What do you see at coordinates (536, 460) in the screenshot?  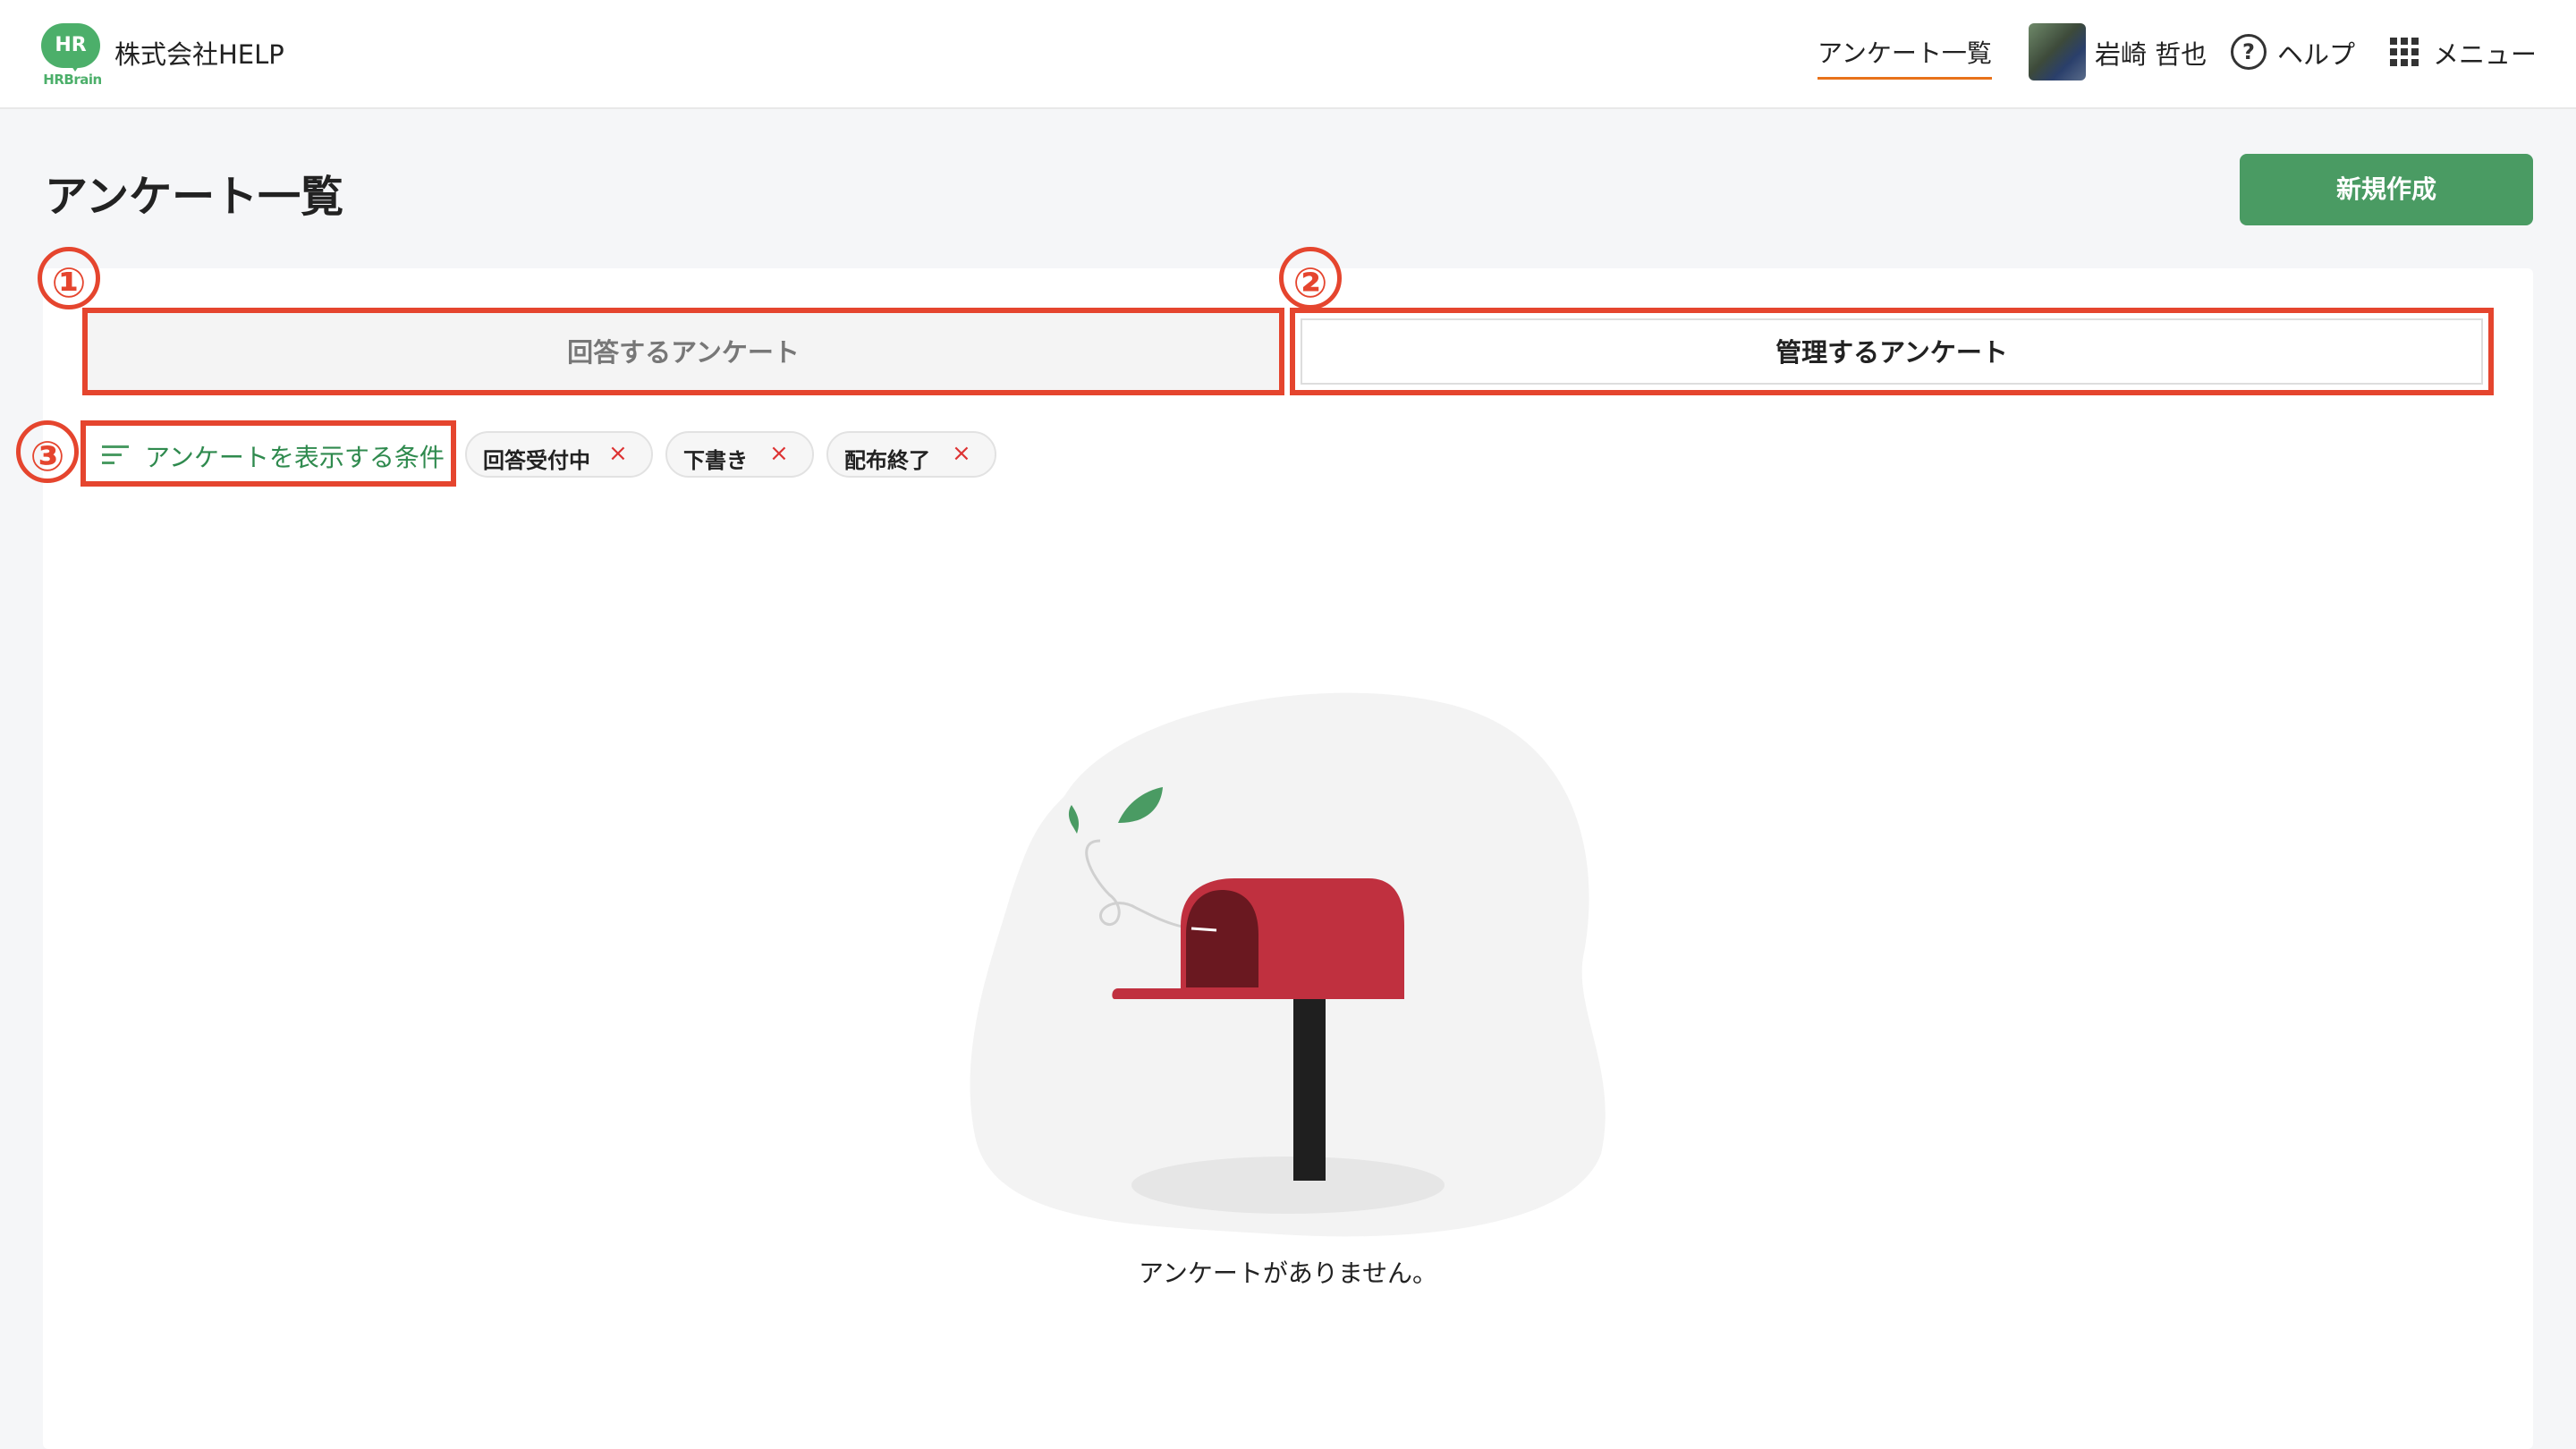 I see `chip-label: 回答受付中` at bounding box center [536, 460].